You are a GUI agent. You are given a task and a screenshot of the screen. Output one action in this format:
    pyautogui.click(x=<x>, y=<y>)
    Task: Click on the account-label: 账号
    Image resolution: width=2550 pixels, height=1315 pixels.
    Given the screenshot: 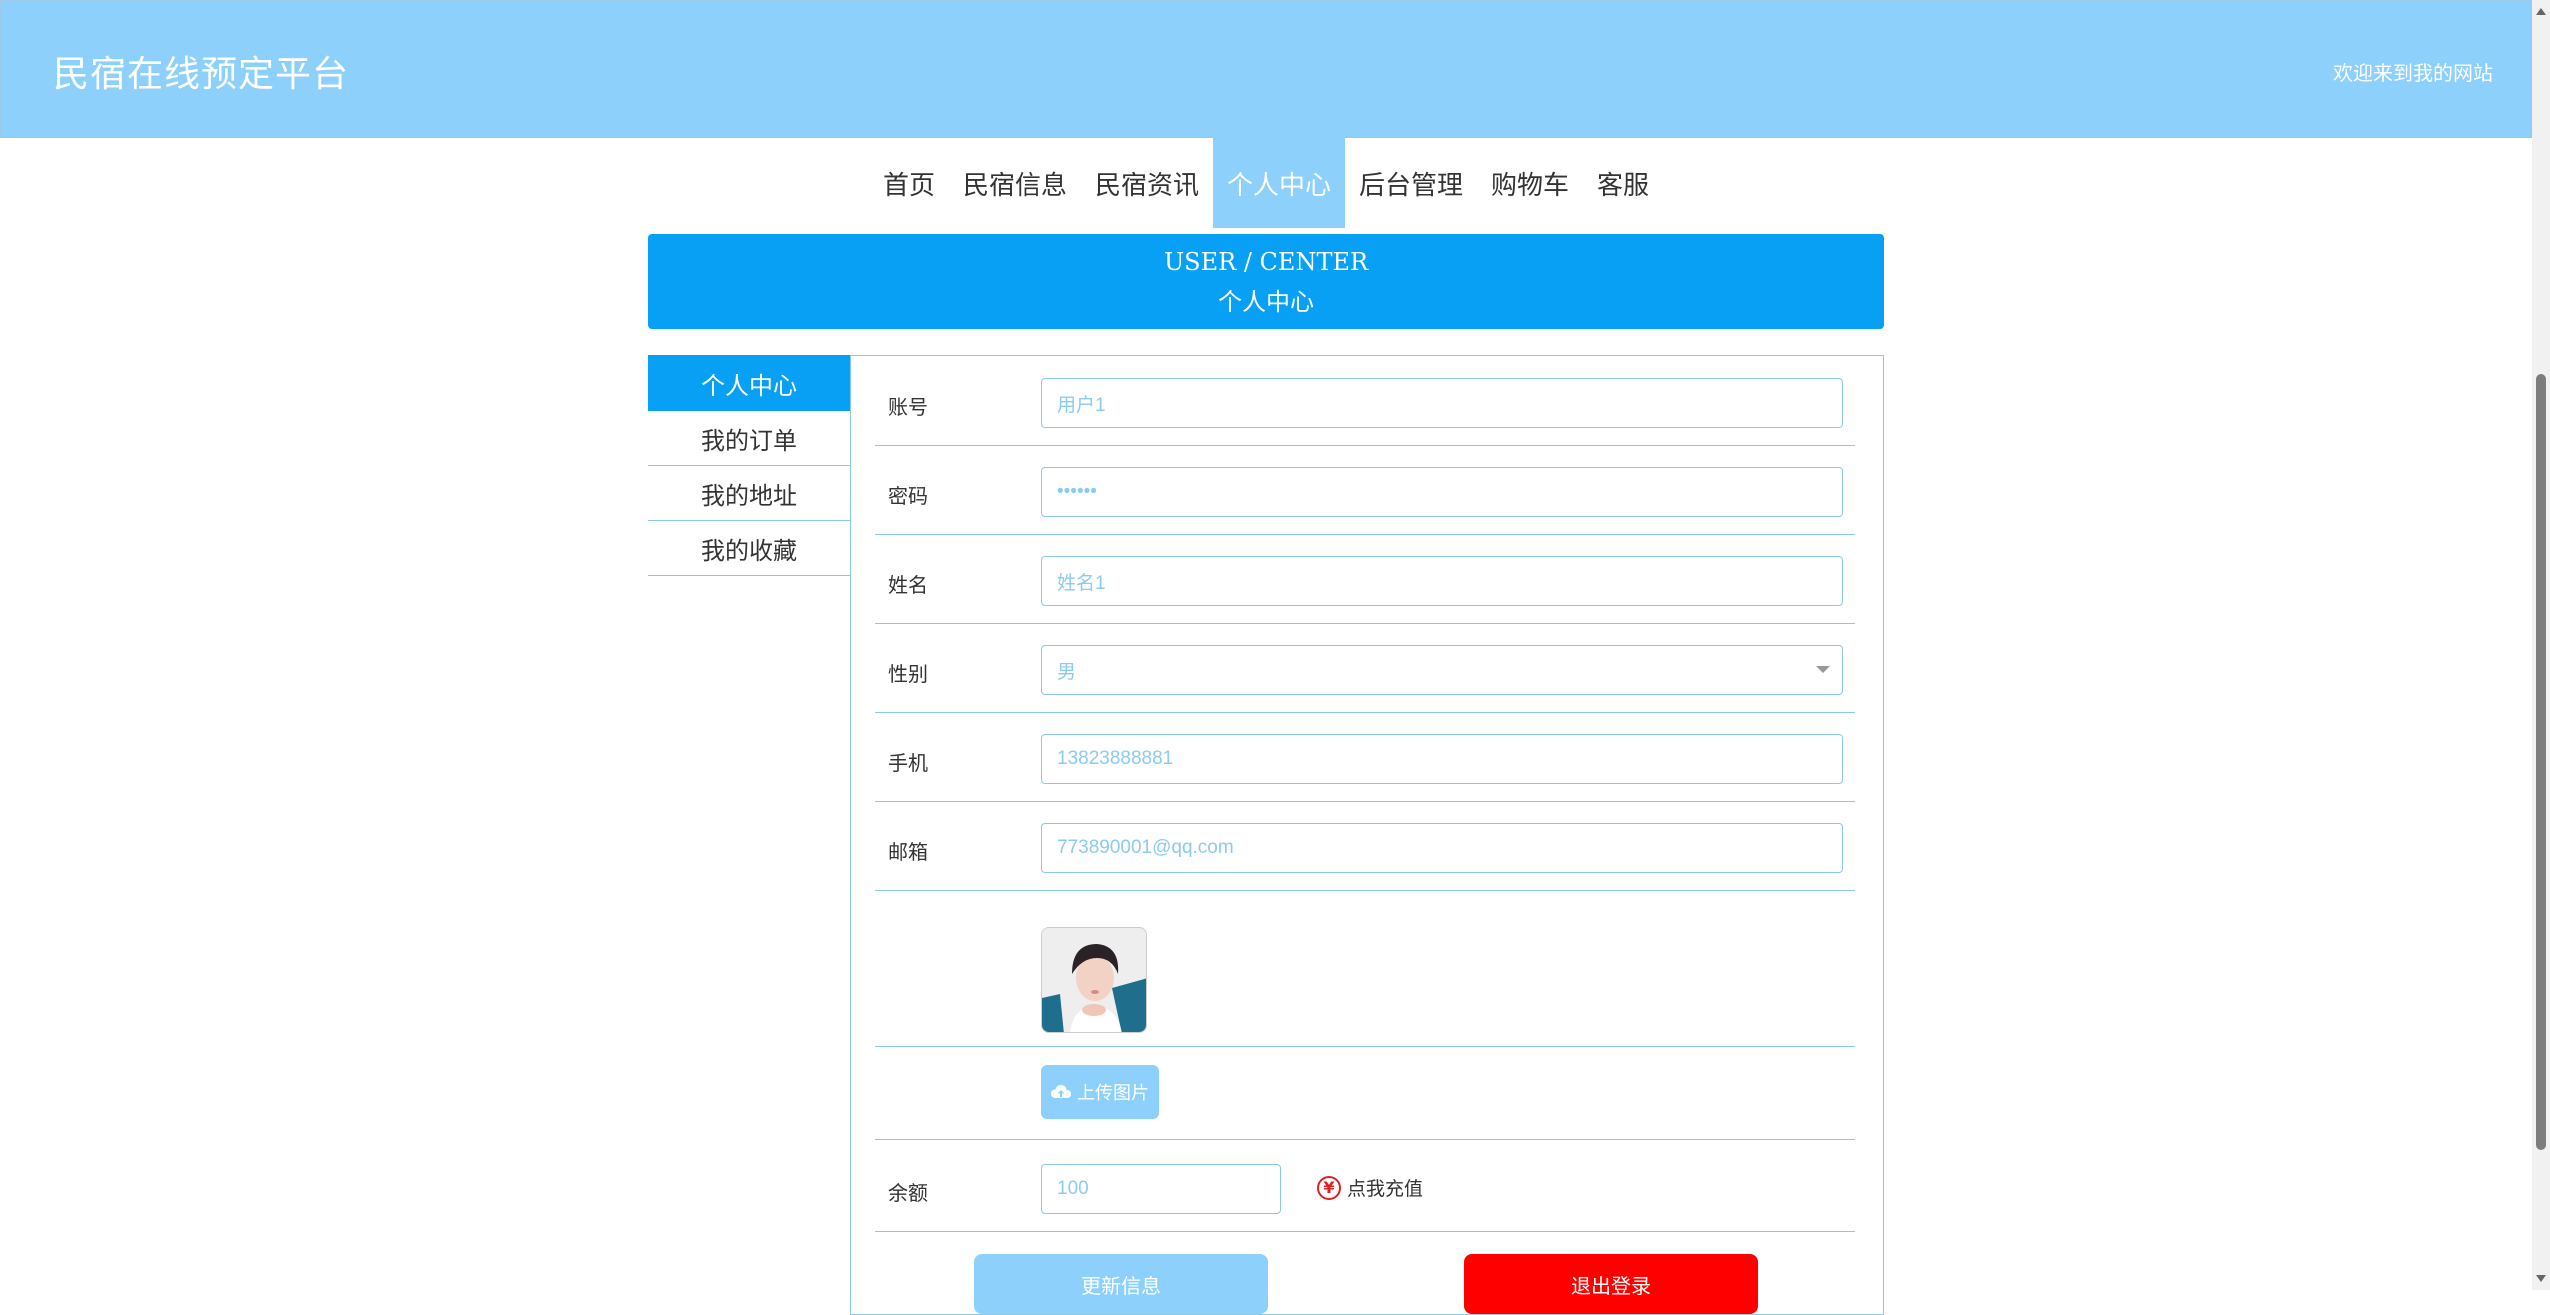 What is the action you would take?
    pyautogui.click(x=908, y=407)
    